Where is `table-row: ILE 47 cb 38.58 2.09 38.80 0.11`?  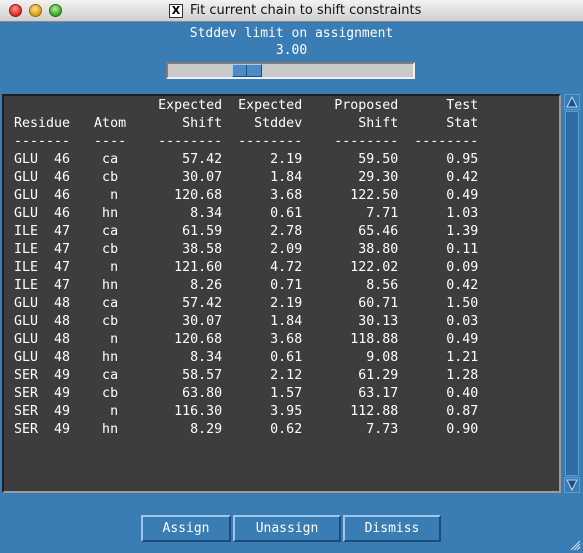
table-row: ILE 47 cb 38.58 2.09 38.80 0.11 is located at coordinates (246, 249).